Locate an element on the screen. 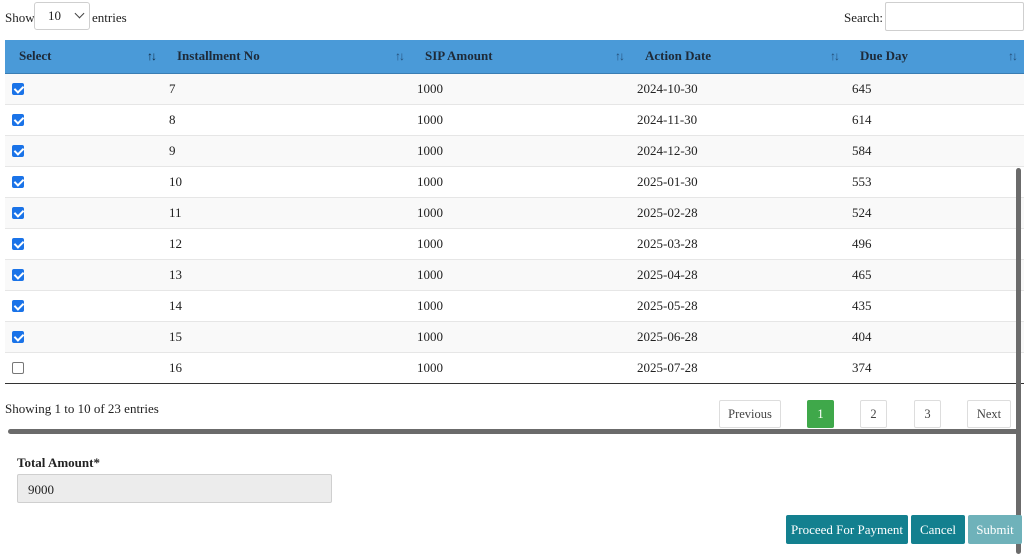  search-label: Search: is located at coordinates (863, 17).